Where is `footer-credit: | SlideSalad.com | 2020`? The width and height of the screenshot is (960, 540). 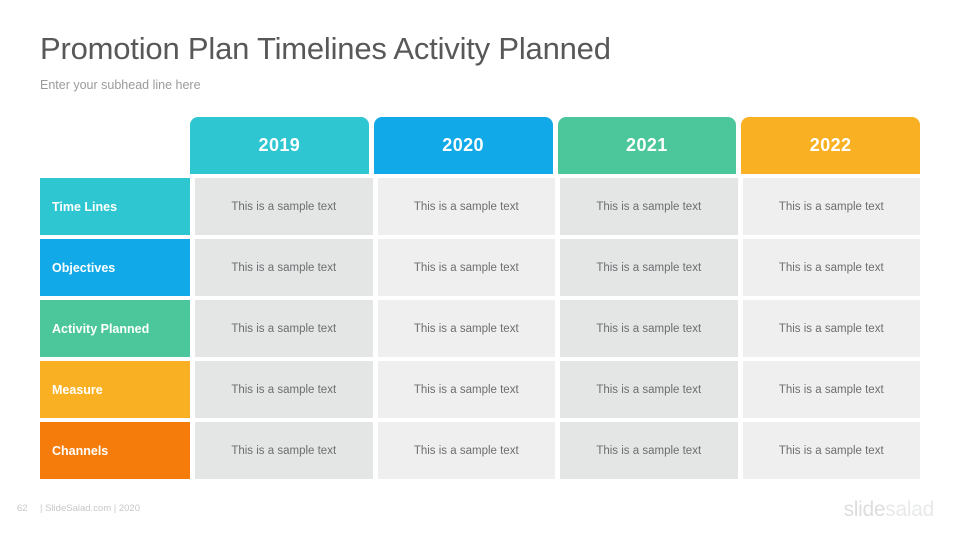
footer-credit: | SlideSalad.com | 2020 is located at coordinates (90, 508).